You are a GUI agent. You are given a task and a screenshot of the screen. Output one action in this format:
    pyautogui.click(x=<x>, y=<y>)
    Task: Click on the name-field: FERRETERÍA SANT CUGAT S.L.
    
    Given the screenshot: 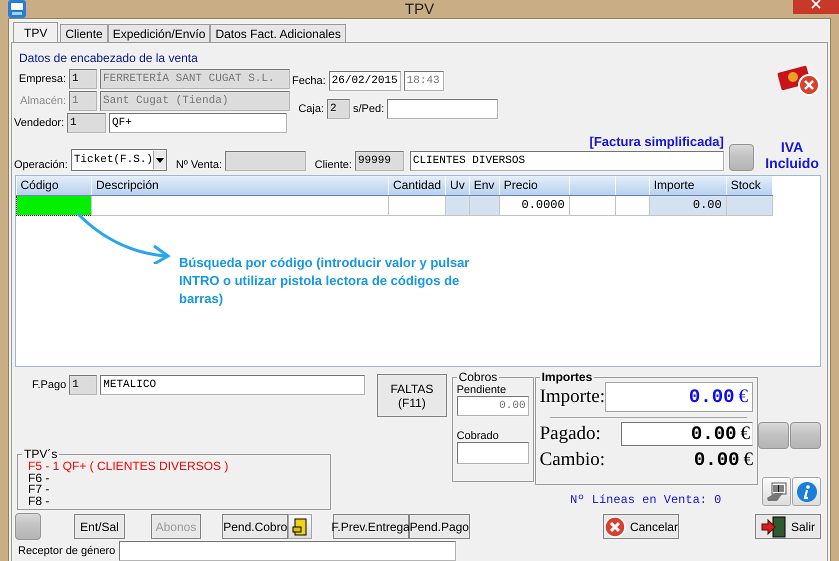 What is the action you would take?
    pyautogui.click(x=195, y=79)
    